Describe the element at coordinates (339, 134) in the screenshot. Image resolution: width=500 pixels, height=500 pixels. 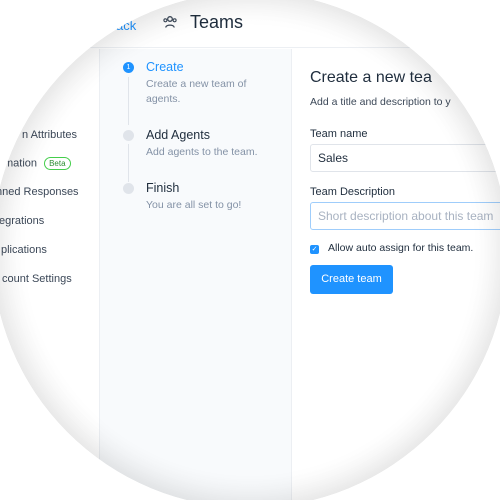
I see `team-name-label: Team name` at that location.